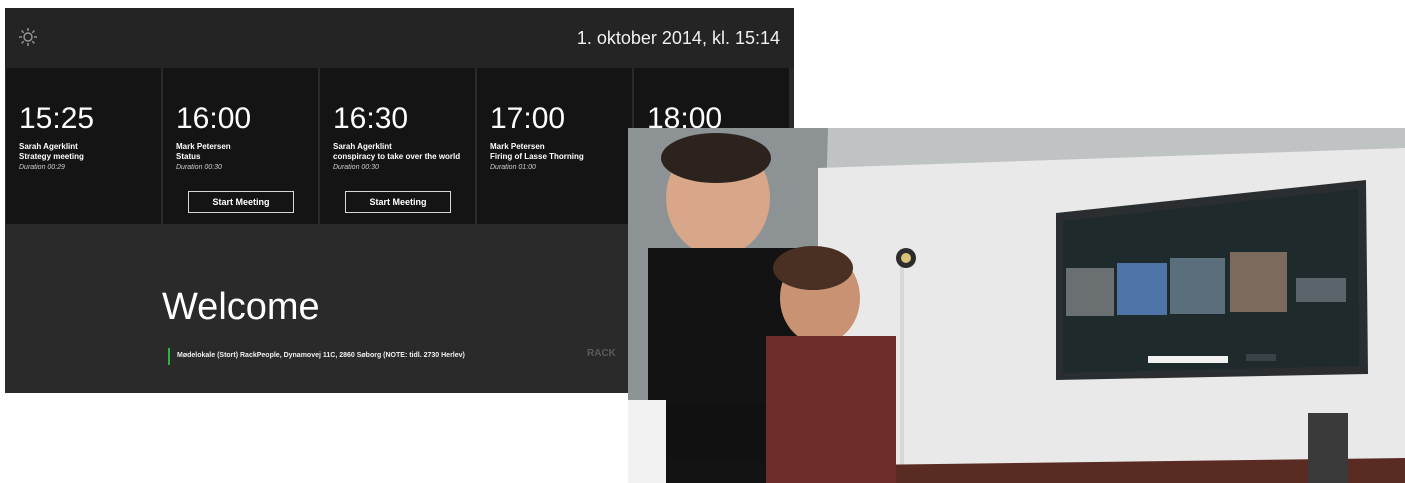 The height and width of the screenshot is (483, 1405). Describe the element at coordinates (42, 167) in the screenshot. I see `slot-duration: Duration 00:29` at that location.